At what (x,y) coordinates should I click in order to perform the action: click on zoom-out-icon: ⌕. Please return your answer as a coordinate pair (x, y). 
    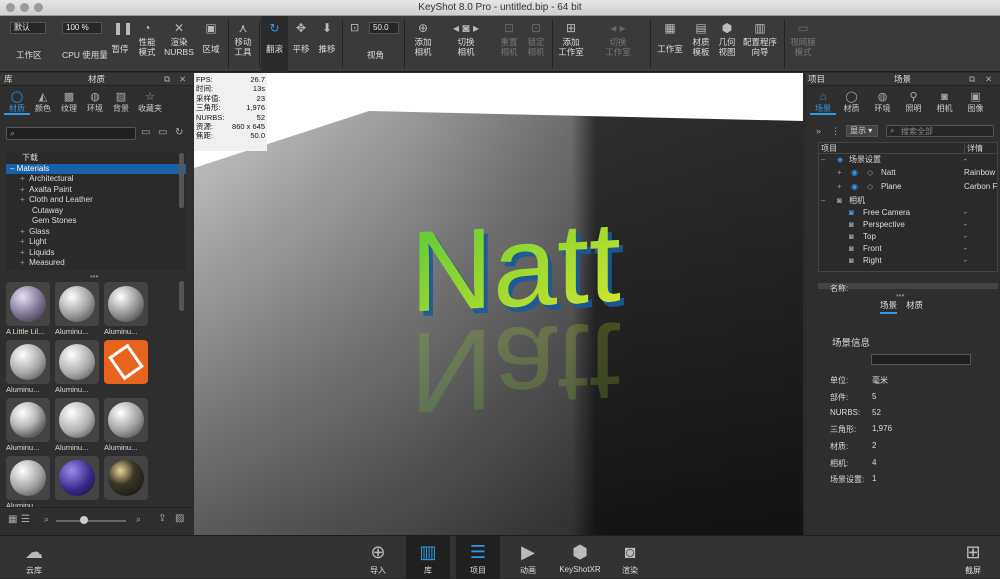
    Looking at the image, I should click on (46, 519).